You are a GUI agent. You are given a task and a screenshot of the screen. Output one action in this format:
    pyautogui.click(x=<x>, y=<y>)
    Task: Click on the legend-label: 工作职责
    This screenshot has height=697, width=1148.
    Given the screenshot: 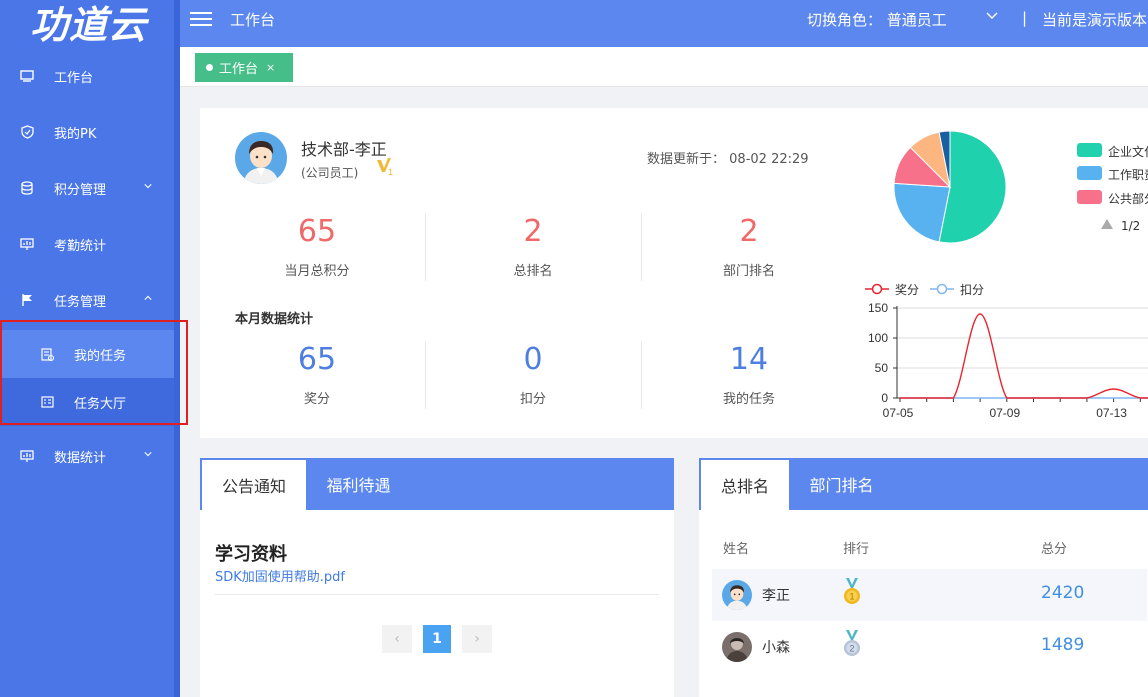 What is the action you would take?
    pyautogui.click(x=1128, y=174)
    